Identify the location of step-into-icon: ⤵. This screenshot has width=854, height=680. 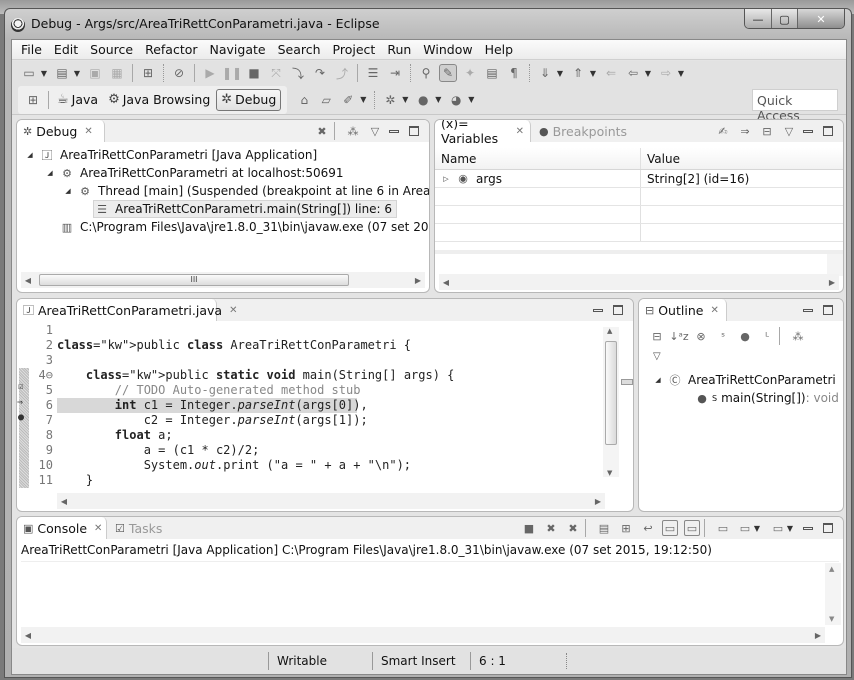
(298, 73).